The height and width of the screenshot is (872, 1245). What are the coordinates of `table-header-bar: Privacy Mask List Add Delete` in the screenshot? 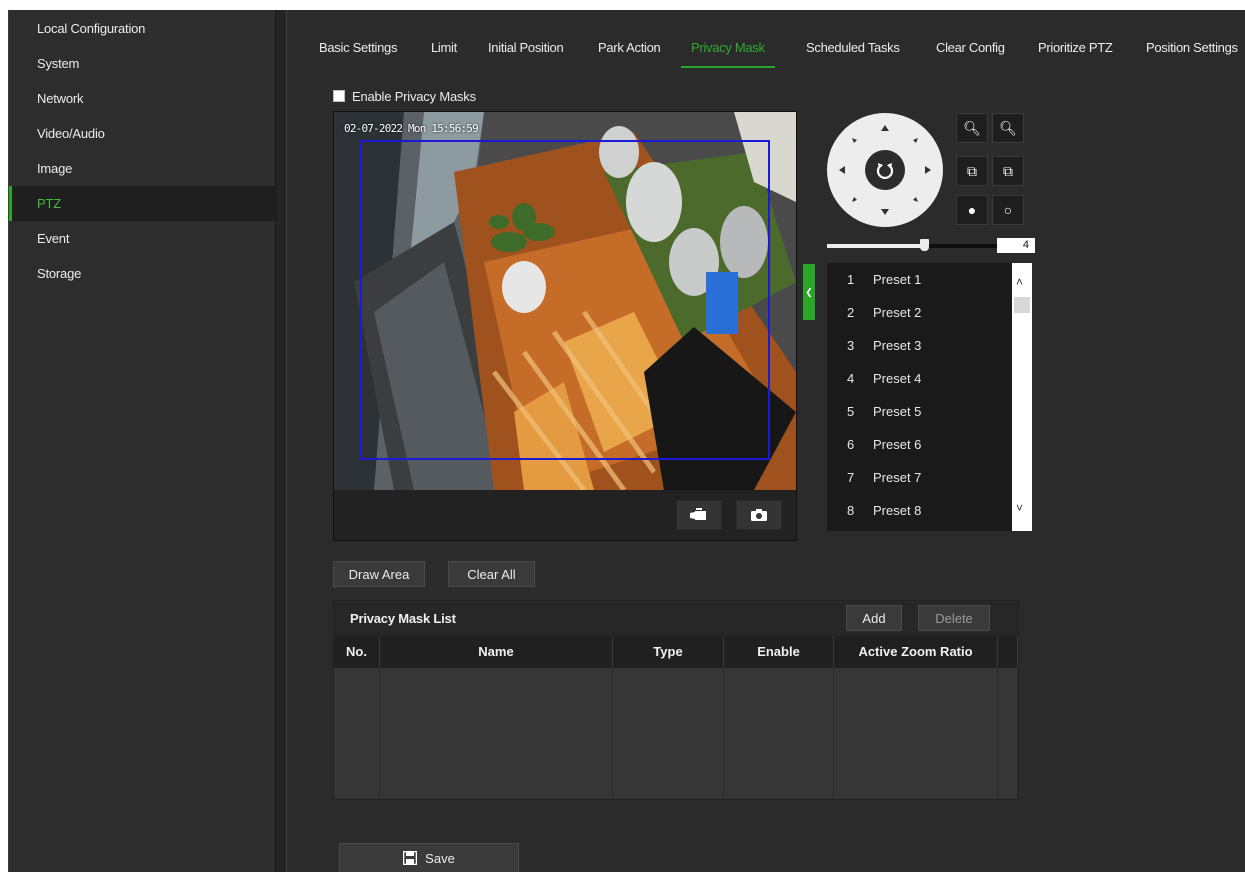 It's located at (676, 618).